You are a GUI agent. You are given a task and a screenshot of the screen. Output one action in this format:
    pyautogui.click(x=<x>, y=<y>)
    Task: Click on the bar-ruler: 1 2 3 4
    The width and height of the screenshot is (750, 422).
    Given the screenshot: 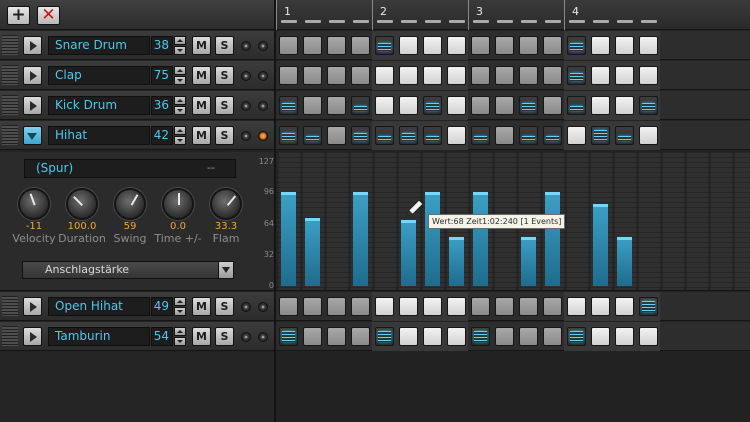 What is the action you would take?
    pyautogui.click(x=513, y=15)
    